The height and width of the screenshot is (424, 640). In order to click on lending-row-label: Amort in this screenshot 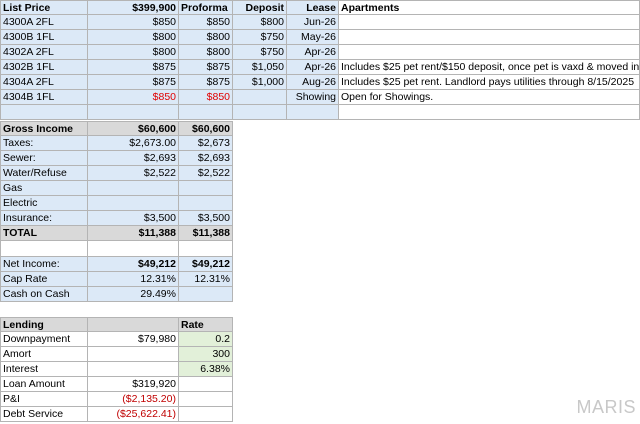, I will do `click(44, 354)`.